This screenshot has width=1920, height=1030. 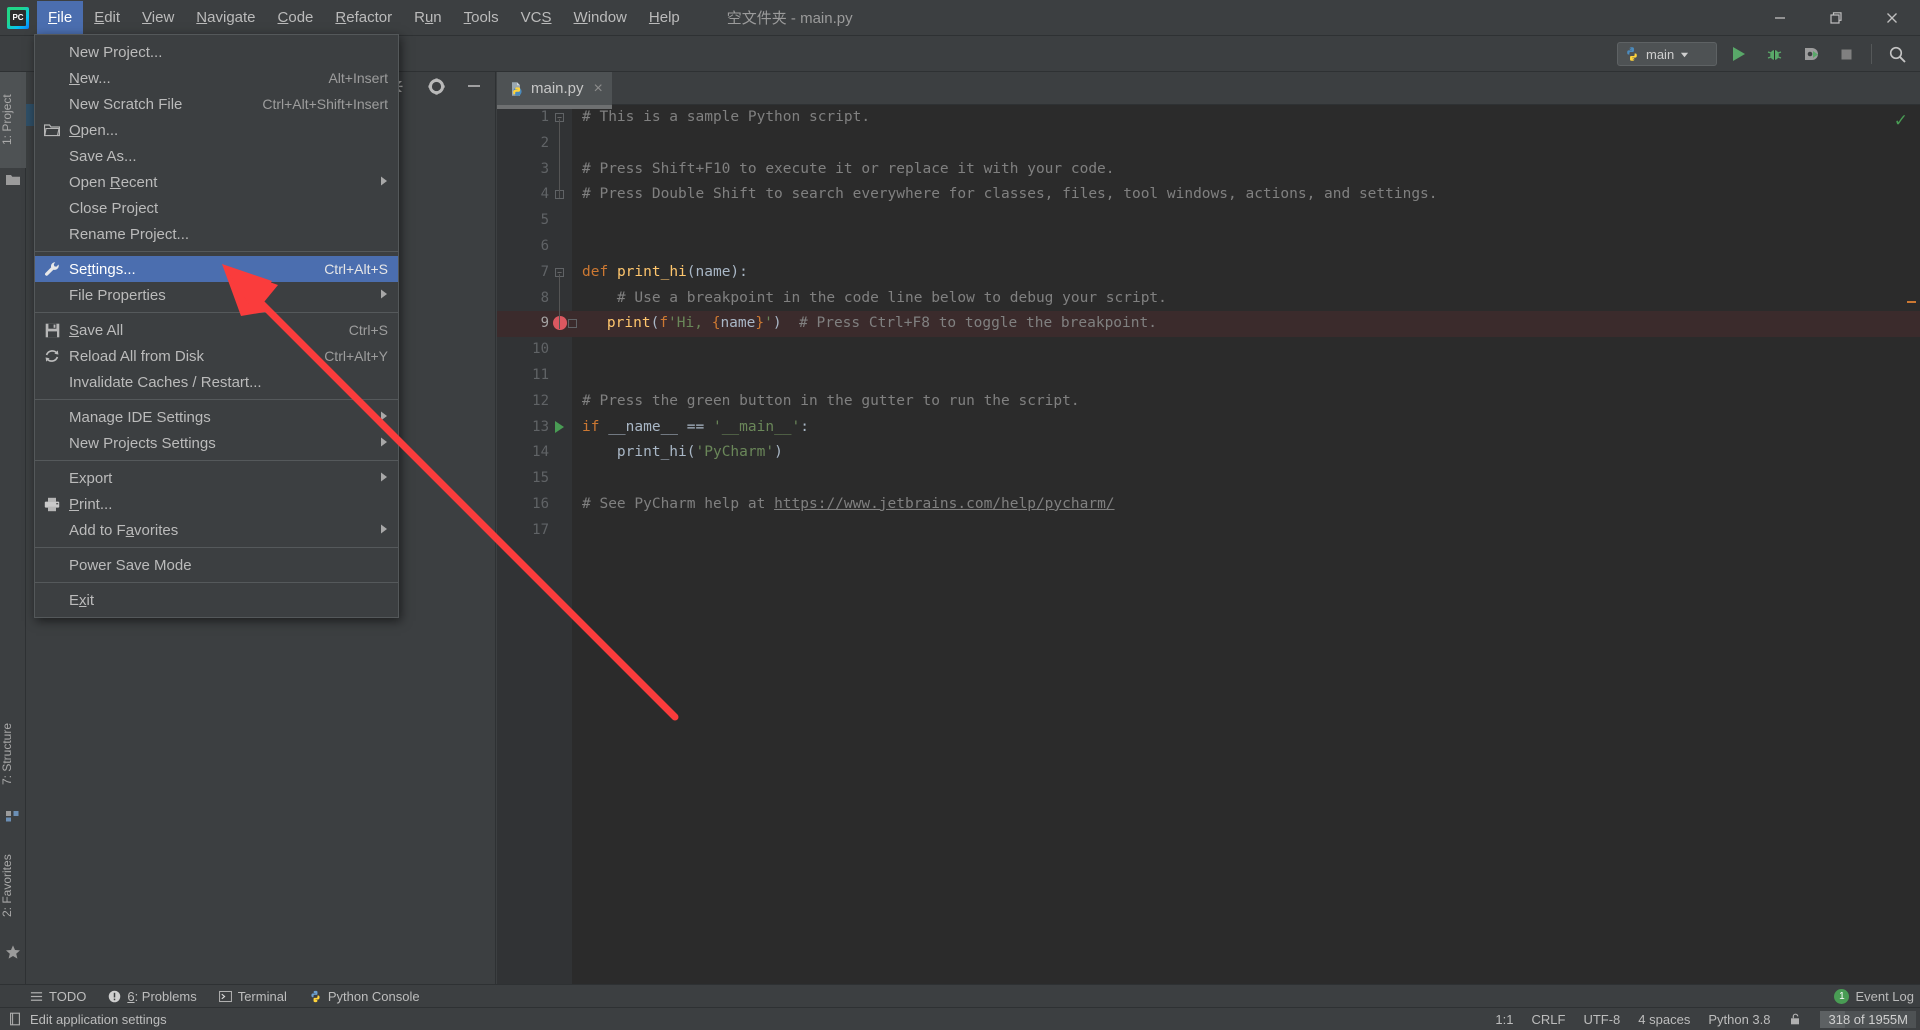 I want to click on run-configuration-selector: main, so click(x=1667, y=54).